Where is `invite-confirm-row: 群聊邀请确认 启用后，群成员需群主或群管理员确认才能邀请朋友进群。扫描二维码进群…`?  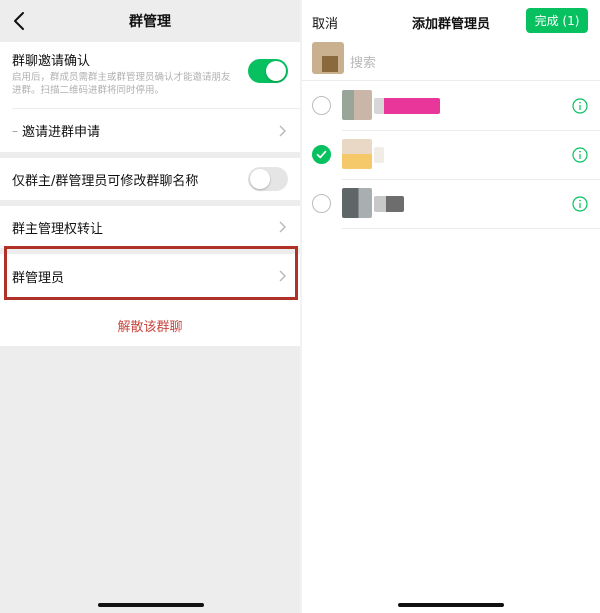 invite-confirm-row: 群聊邀请确认 启用后，群成员需群主或群管理员确认才能邀请朋友进群。扫描二维码进群… is located at coordinates (150, 79).